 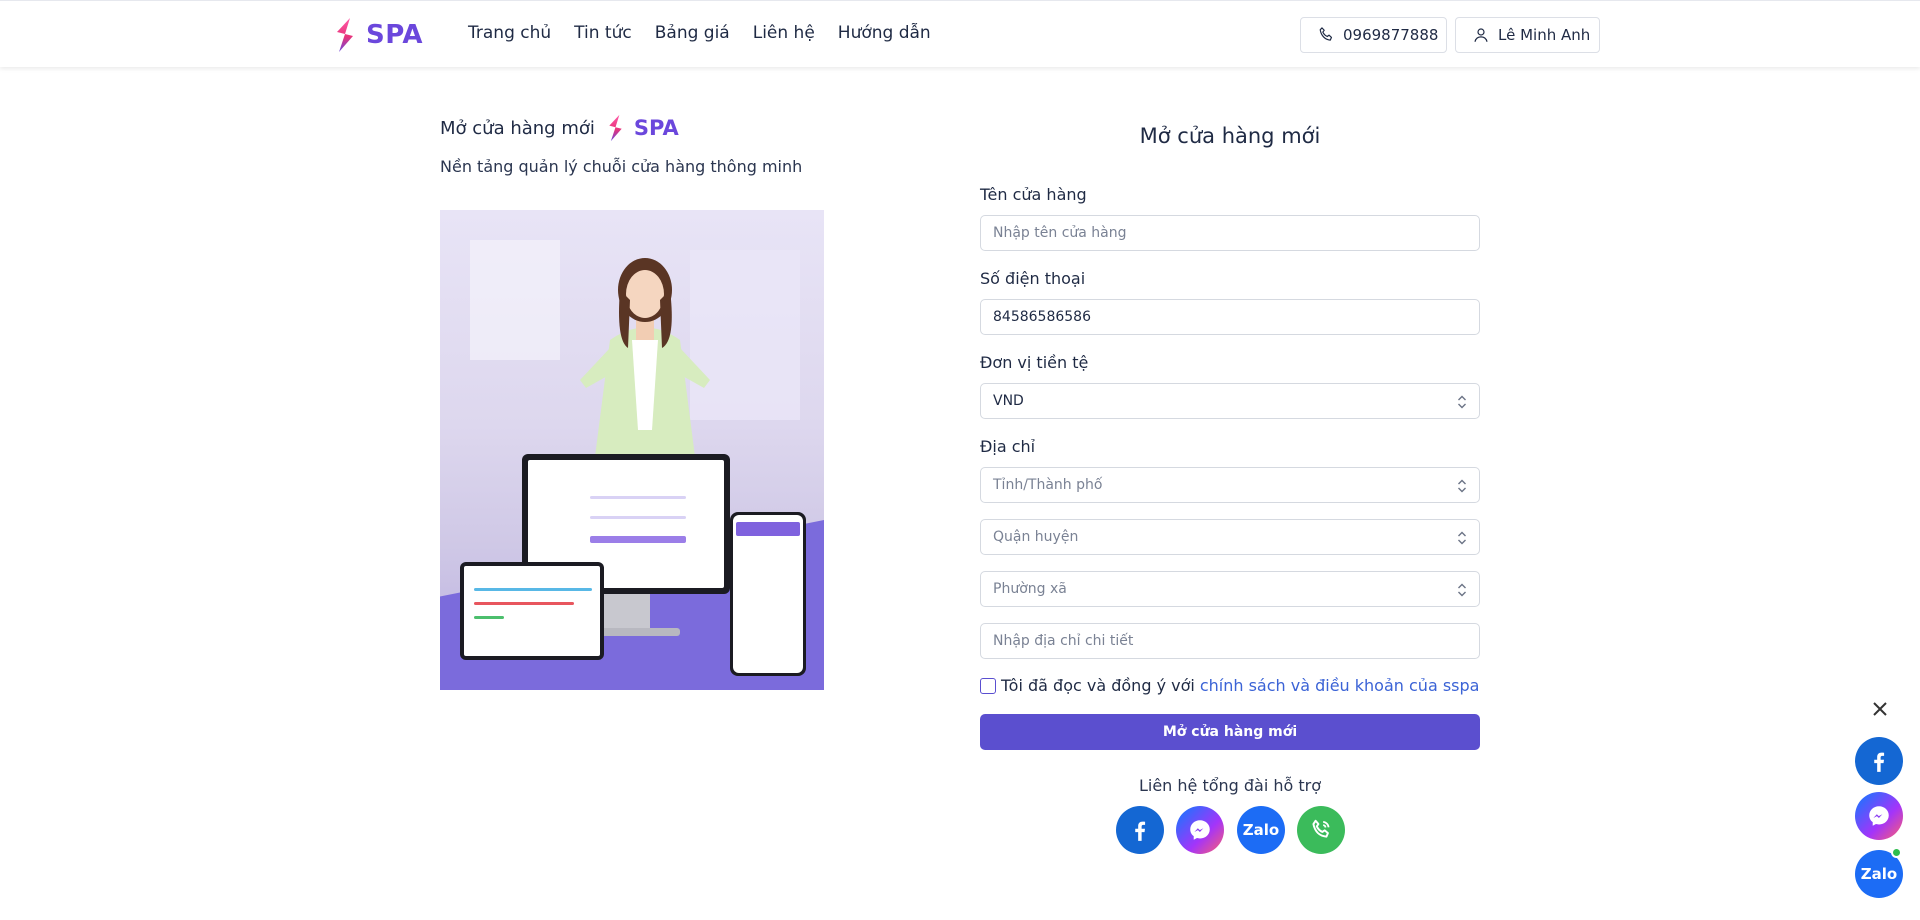 What do you see at coordinates (784, 33) in the screenshot?
I see `nav-contact: Liên hệ` at bounding box center [784, 33].